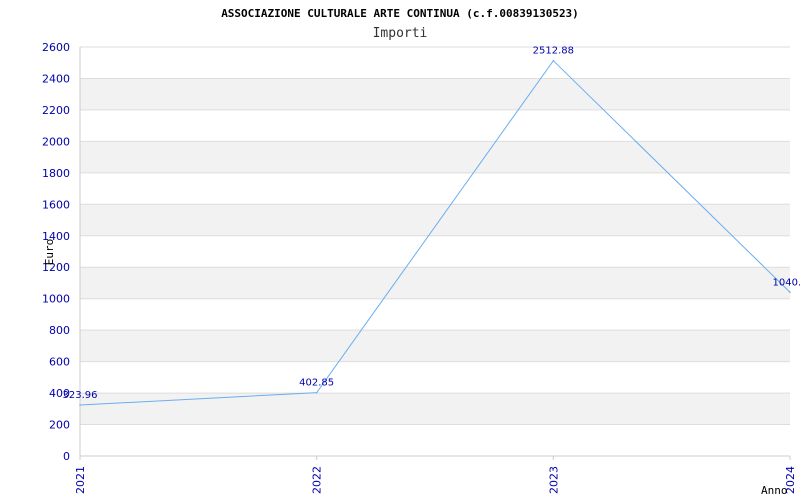 The width and height of the screenshot is (800, 500). Describe the element at coordinates (56, 110) in the screenshot. I see `y-tick-label: 2200` at that location.